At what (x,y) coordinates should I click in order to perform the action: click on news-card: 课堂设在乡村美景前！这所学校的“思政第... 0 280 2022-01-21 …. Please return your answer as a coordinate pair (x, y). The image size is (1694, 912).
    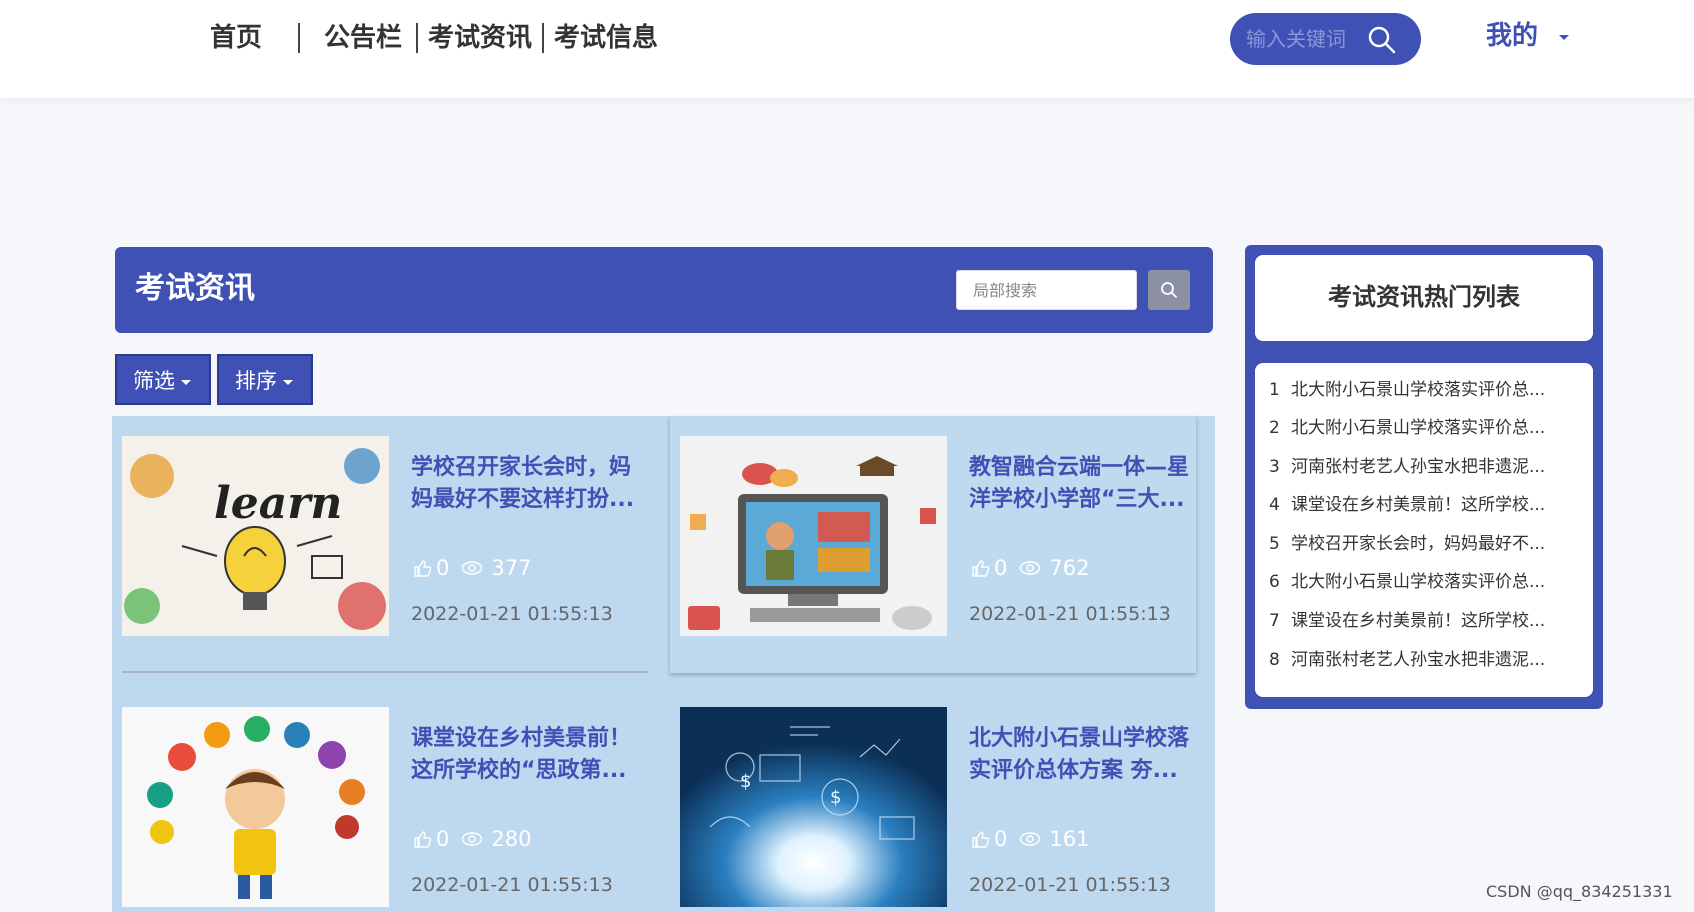
    Looking at the image, I should click on (375, 799).